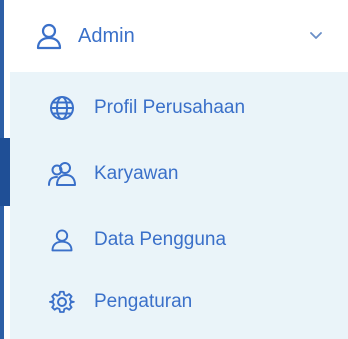  What do you see at coordinates (62, 302) in the screenshot?
I see `gear-icon` at bounding box center [62, 302].